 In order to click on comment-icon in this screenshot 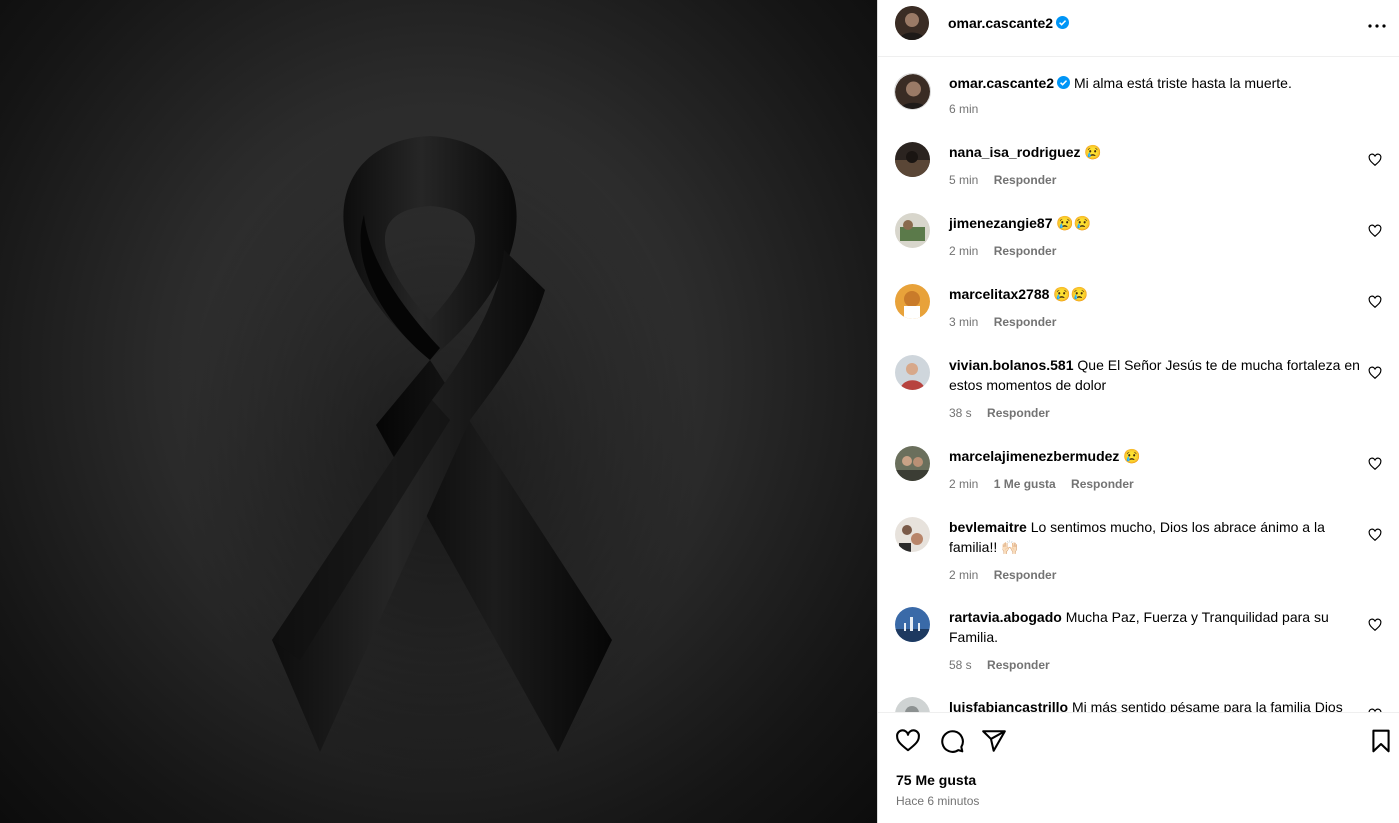, I will do `click(952, 741)`.